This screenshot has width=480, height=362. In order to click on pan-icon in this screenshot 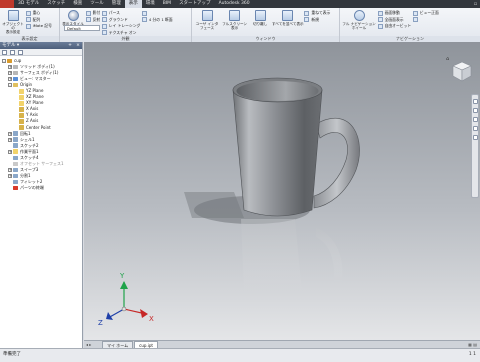, I will do `click(380, 13)`.